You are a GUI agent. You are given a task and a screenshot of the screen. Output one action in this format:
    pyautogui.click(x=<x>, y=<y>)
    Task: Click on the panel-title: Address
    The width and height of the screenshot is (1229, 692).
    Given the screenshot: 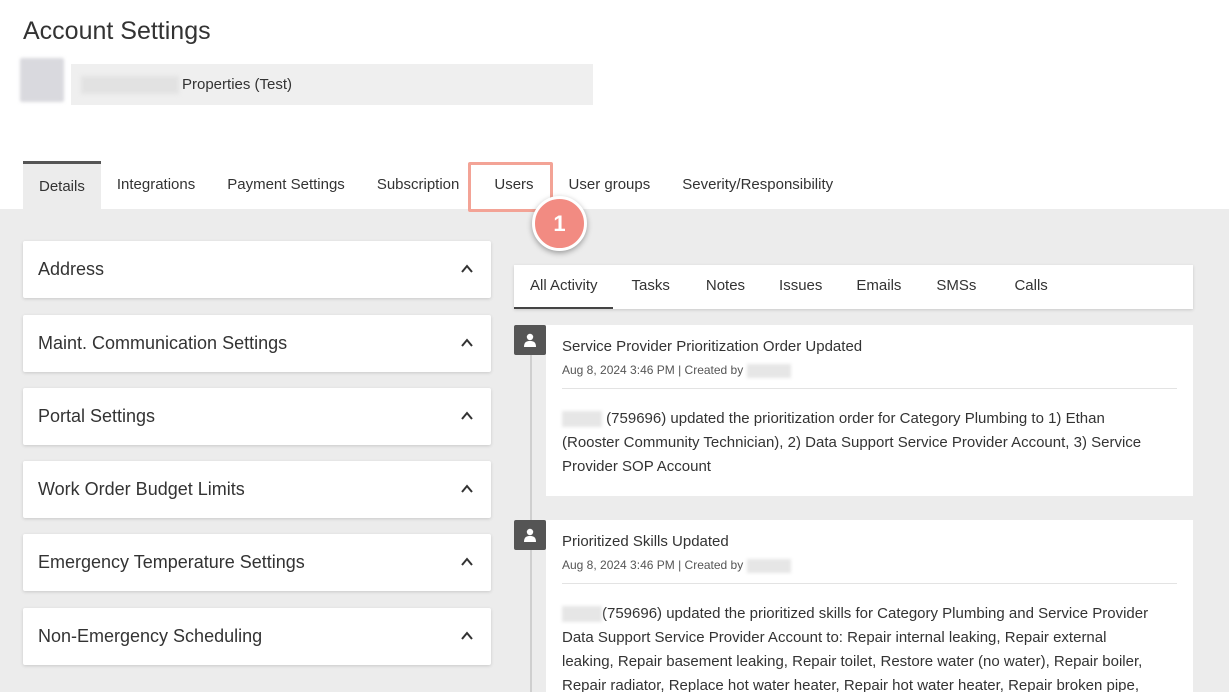 What is the action you would take?
    pyautogui.click(x=71, y=269)
    